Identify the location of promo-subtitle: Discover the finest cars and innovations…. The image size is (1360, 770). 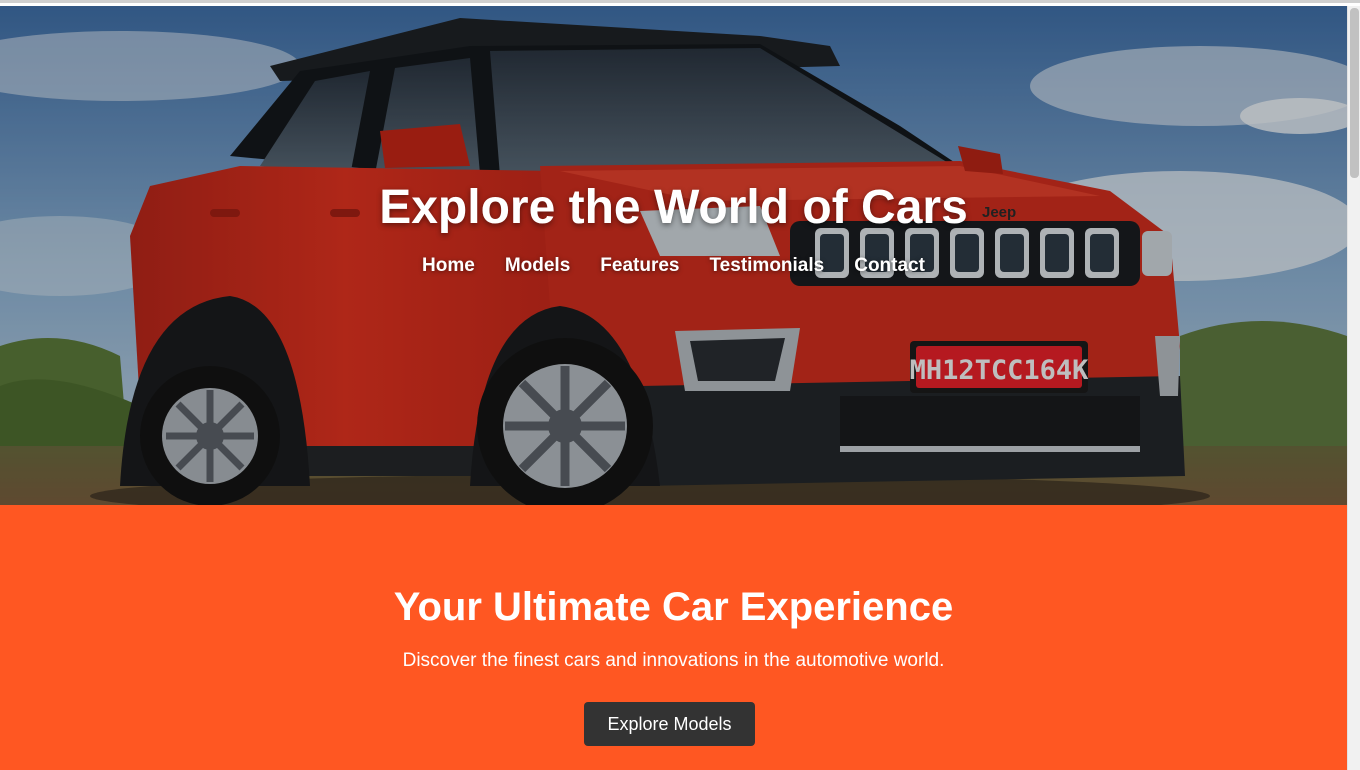
(673, 660).